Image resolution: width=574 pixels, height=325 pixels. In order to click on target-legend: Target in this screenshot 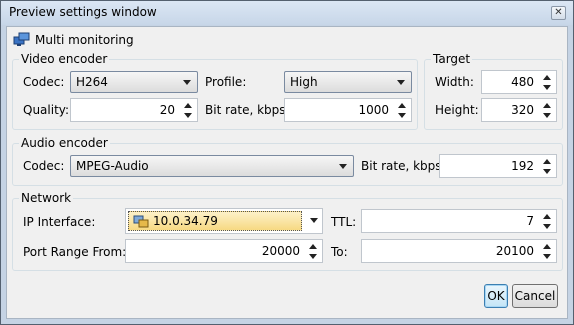, I will do `click(452, 59)`.